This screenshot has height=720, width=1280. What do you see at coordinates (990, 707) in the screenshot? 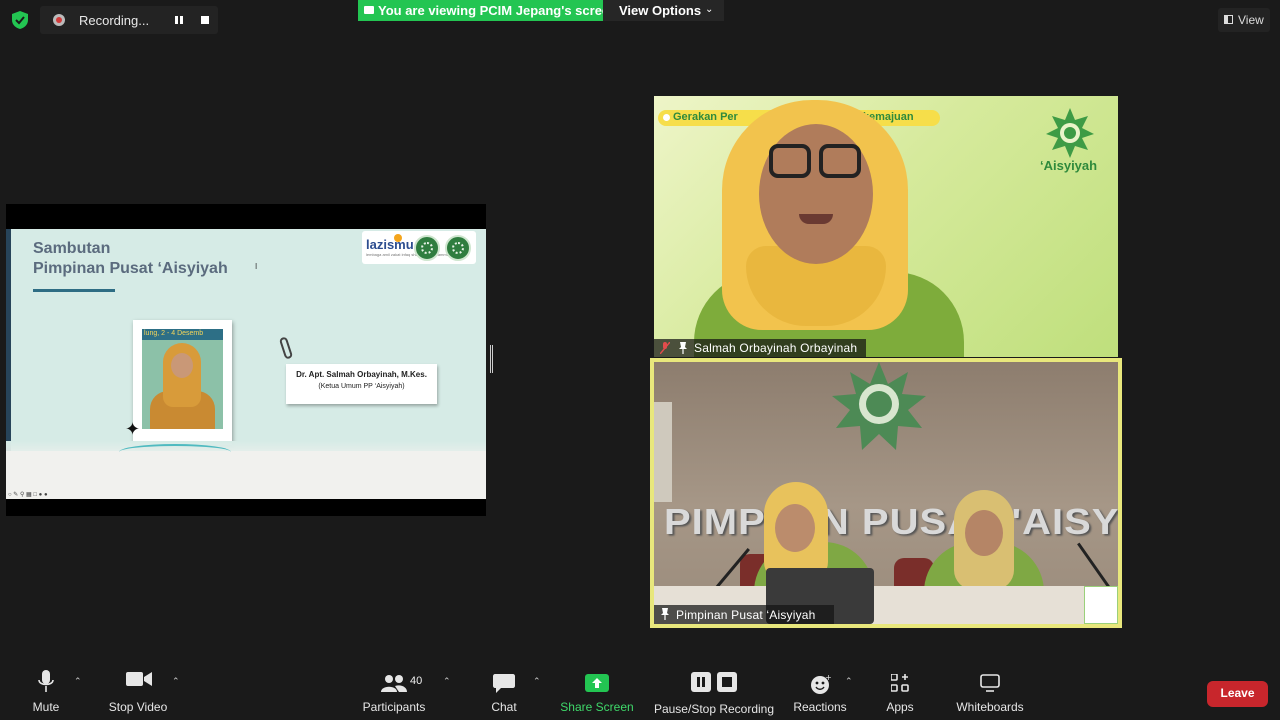
I see `whiteboards-label: Whiteboards` at bounding box center [990, 707].